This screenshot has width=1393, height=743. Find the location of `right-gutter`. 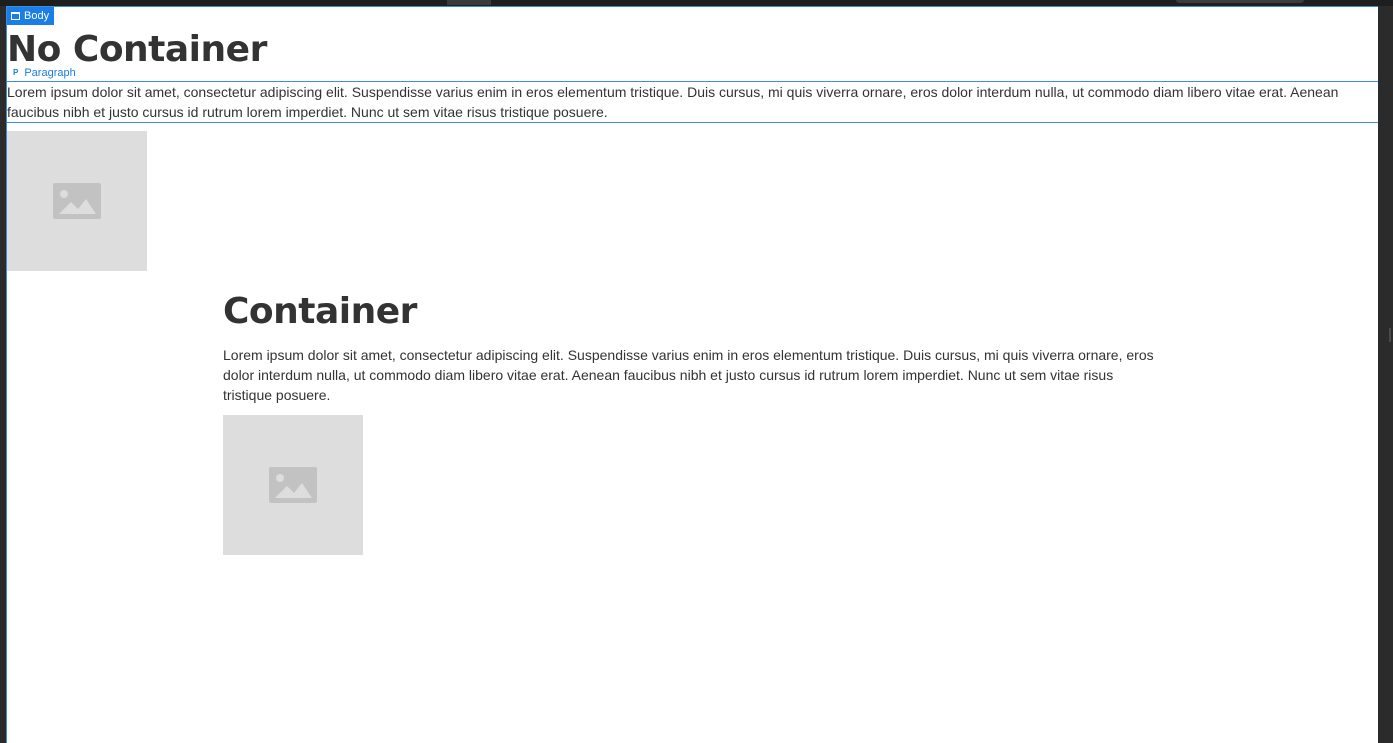

right-gutter is located at coordinates (1385, 374).